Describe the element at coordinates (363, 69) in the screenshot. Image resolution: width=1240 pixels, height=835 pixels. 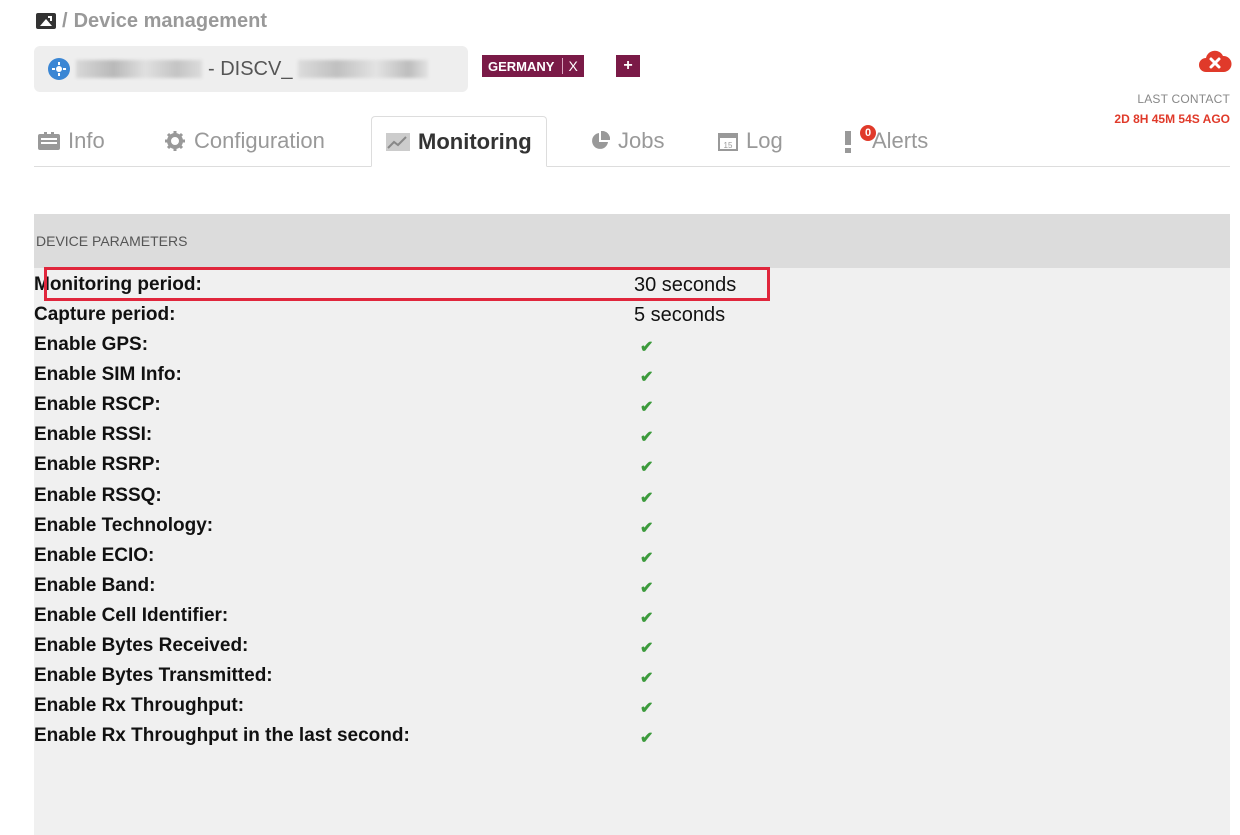
I see `redacted-device-serial` at that location.